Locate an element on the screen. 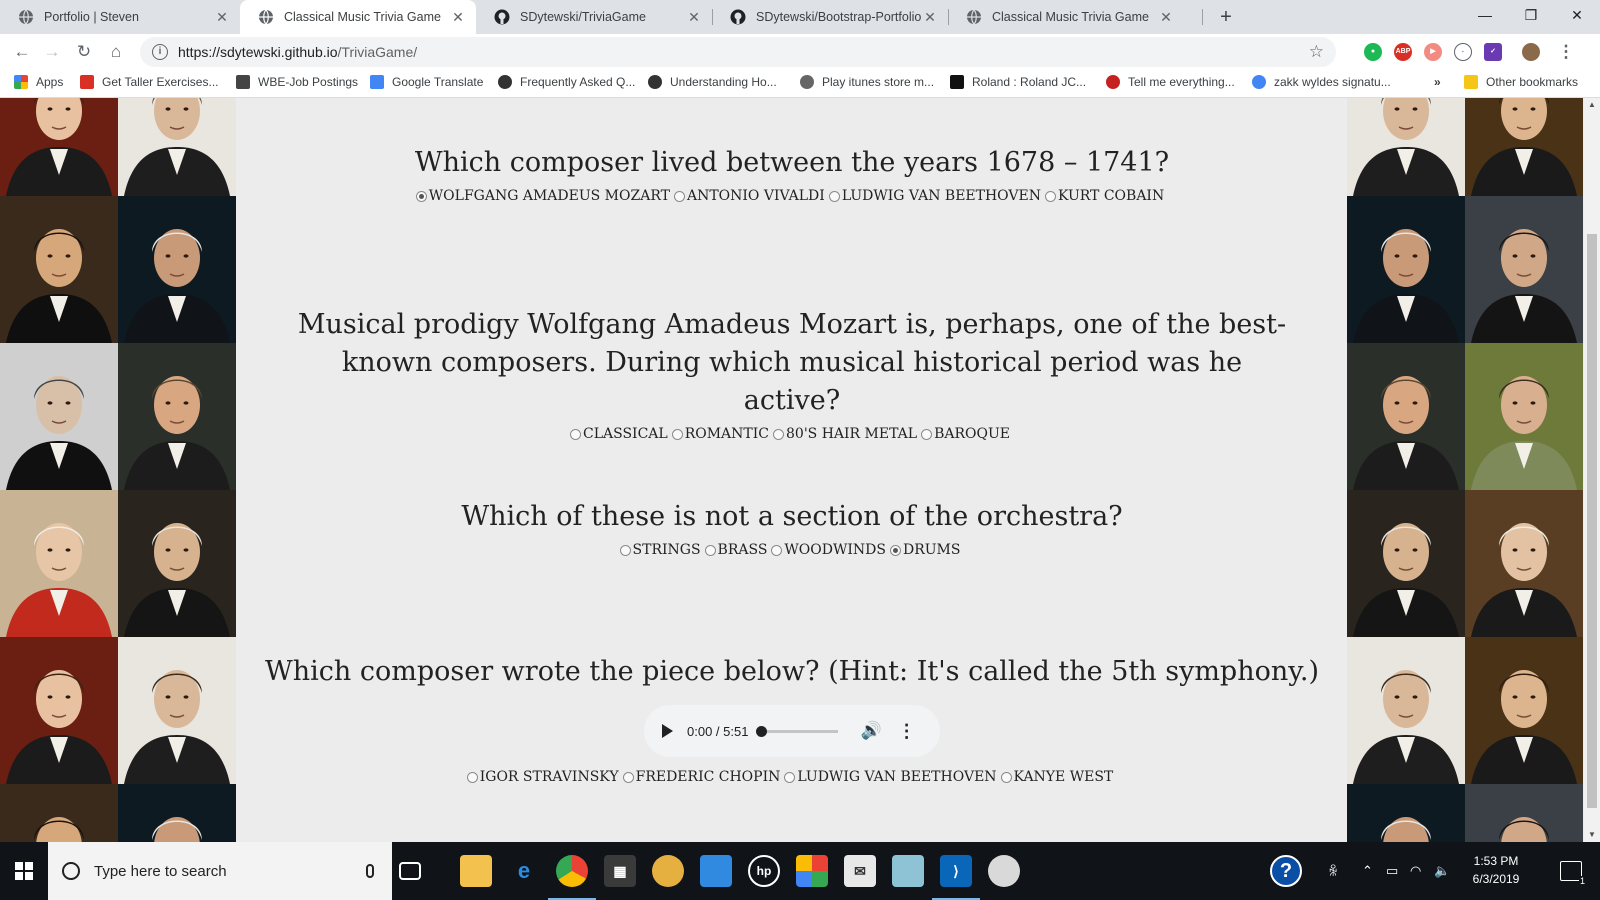  scroll-up-icon: ▲ is located at coordinates (1592, 105).